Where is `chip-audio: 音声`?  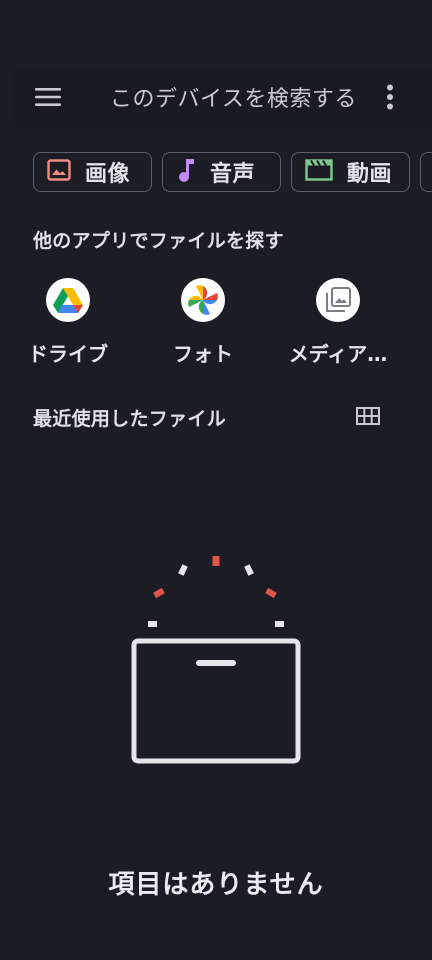 chip-audio: 音声 is located at coordinates (221, 172).